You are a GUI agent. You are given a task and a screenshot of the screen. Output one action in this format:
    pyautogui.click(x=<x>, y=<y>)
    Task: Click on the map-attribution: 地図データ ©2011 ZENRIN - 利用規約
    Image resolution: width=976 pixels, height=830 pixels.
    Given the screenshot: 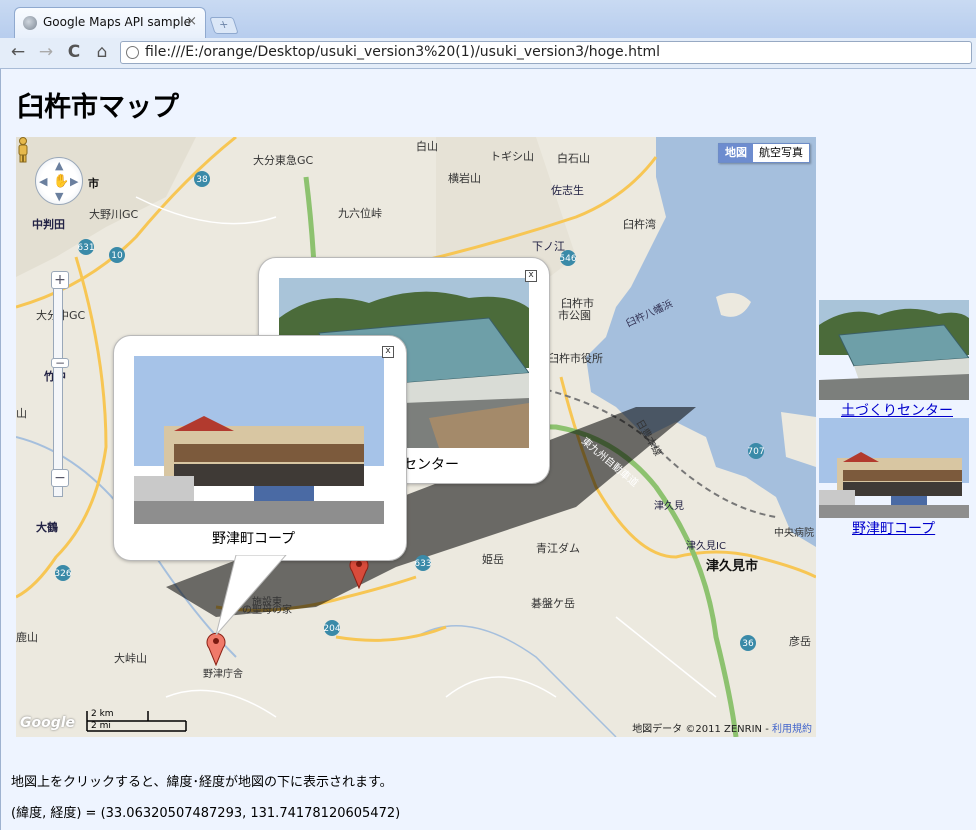 What is the action you would take?
    pyautogui.click(x=722, y=727)
    